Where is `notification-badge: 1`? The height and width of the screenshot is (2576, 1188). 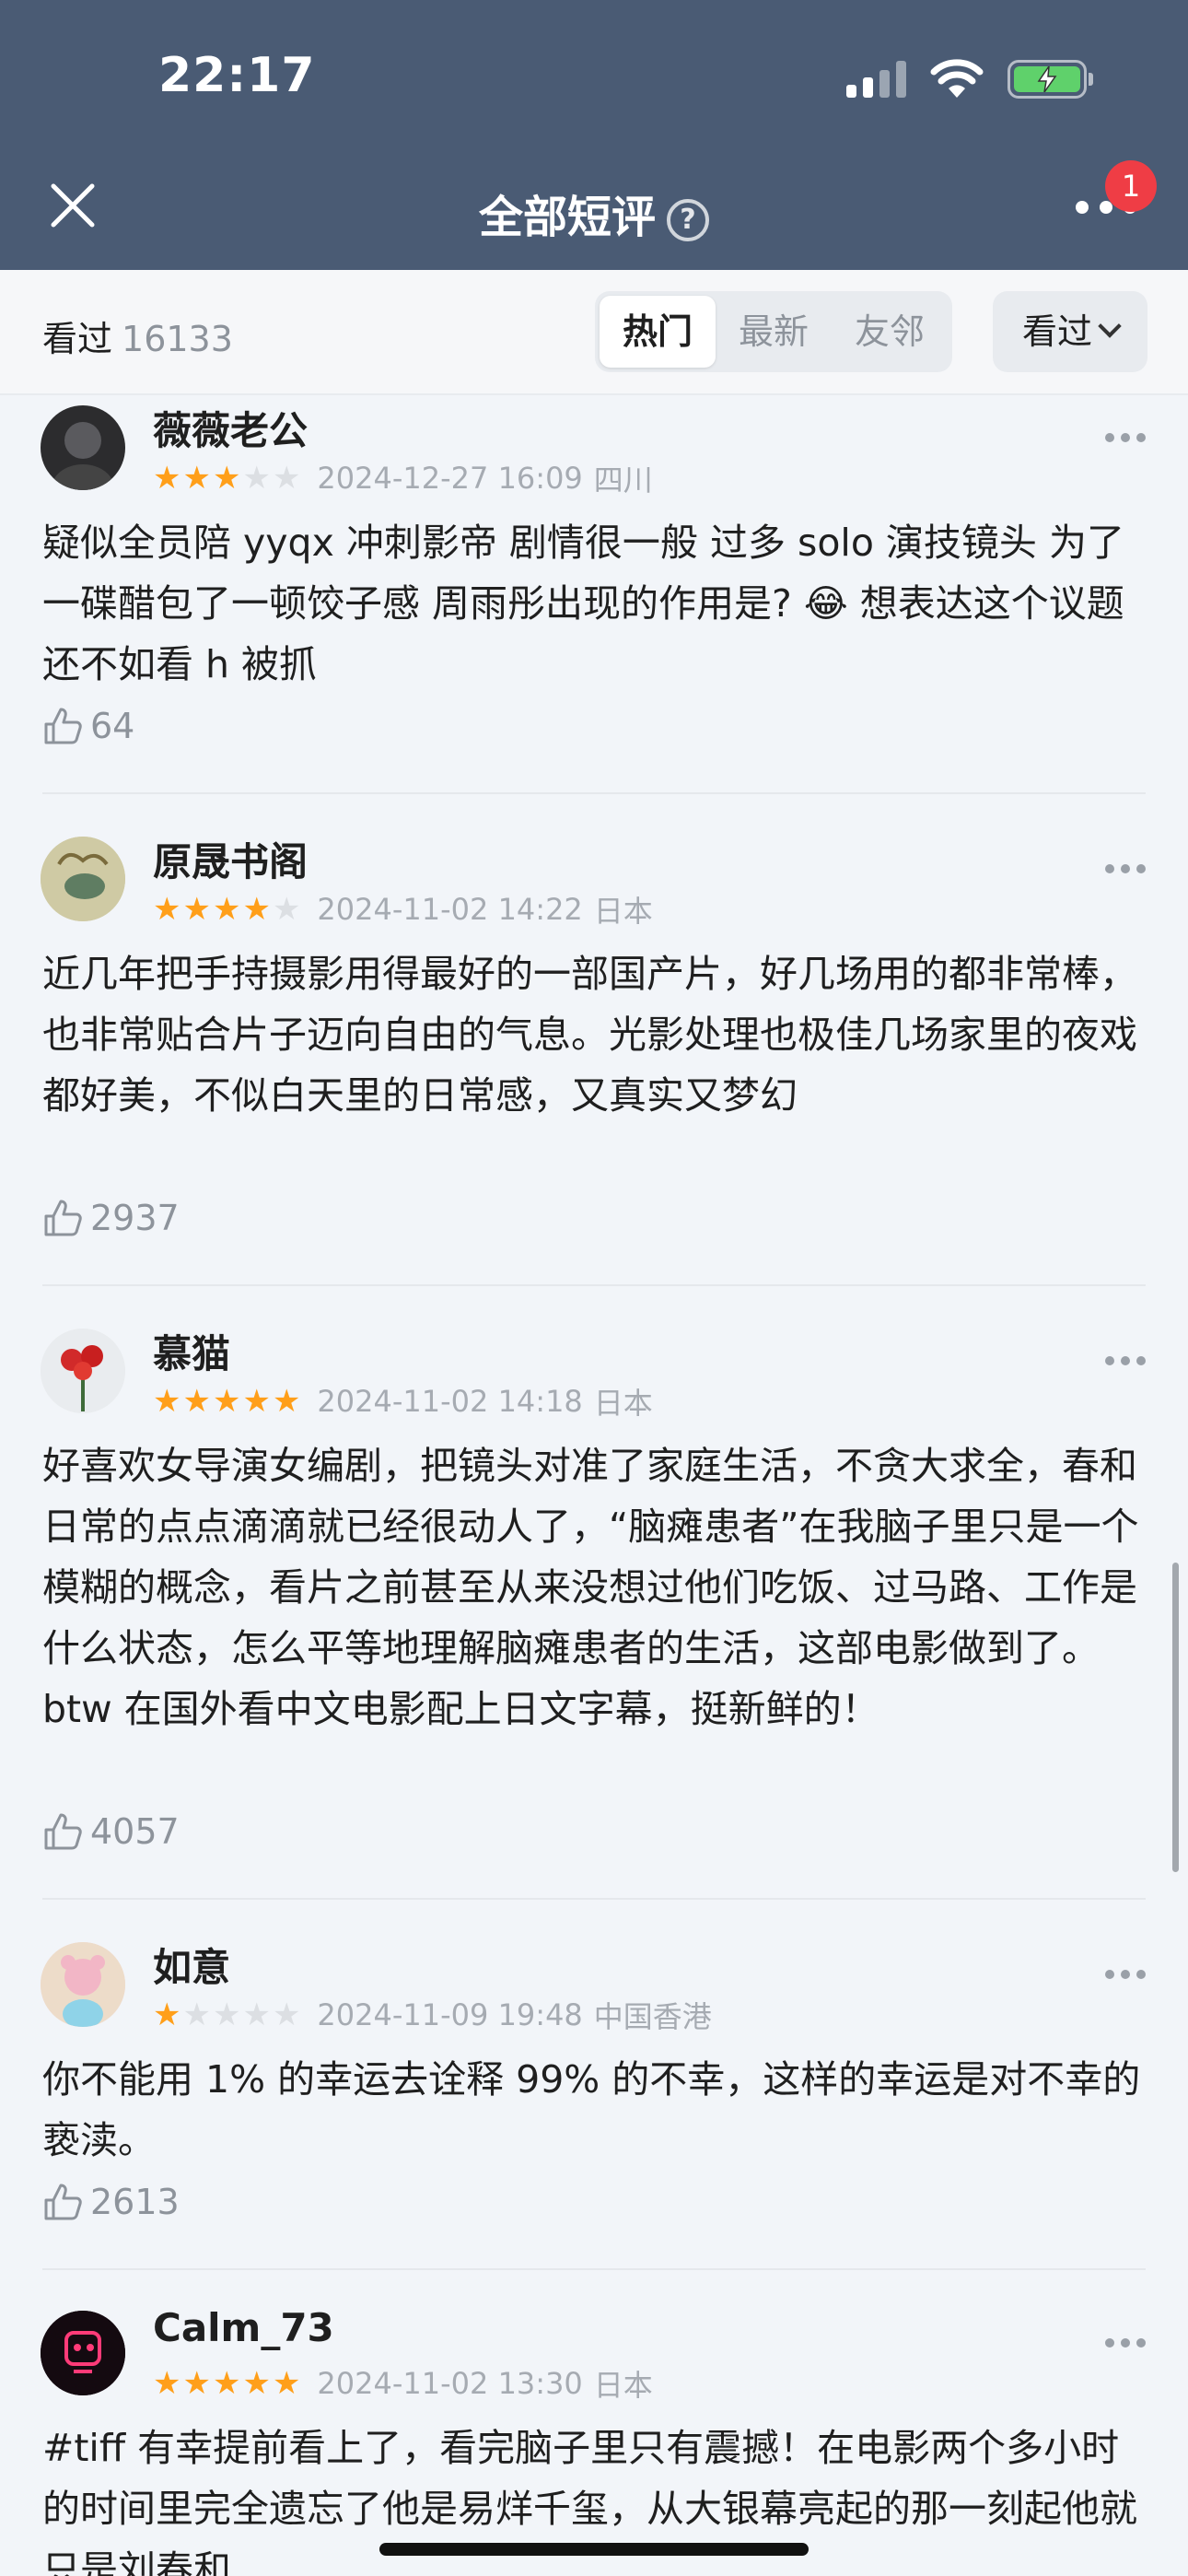 notification-badge: 1 is located at coordinates (1131, 186).